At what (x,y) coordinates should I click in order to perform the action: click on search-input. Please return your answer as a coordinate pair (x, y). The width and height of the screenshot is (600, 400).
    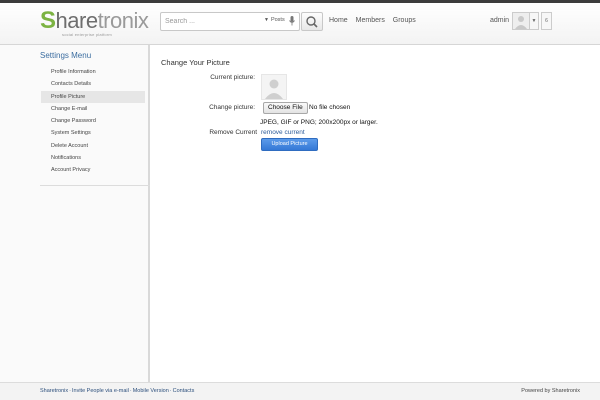
    Looking at the image, I should click on (210, 21).